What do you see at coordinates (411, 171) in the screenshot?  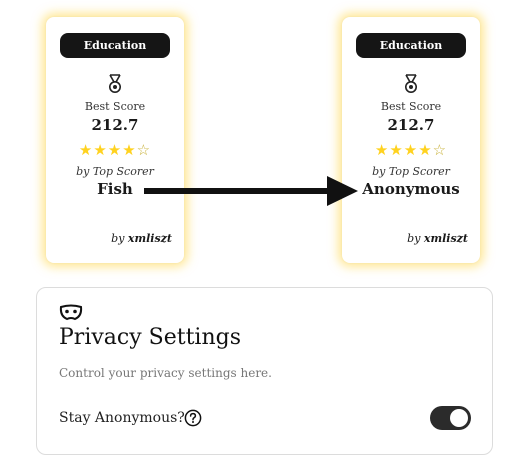 I see `top-scorer-label: by Top Scorer` at bounding box center [411, 171].